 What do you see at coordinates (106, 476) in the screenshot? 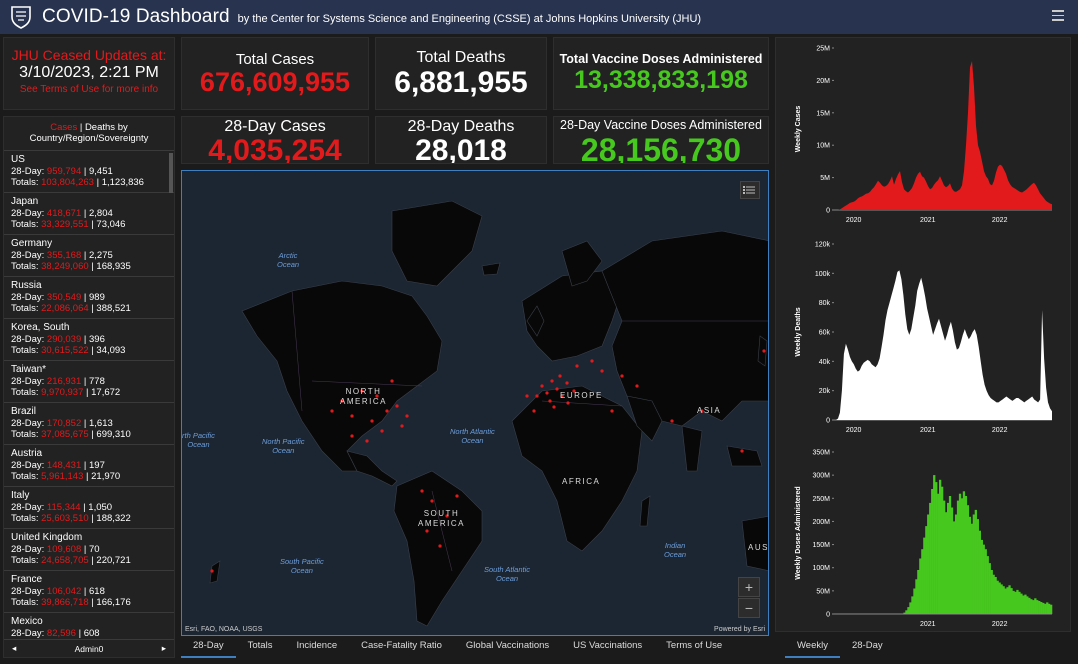
I see `deaths-total: 21,970` at bounding box center [106, 476].